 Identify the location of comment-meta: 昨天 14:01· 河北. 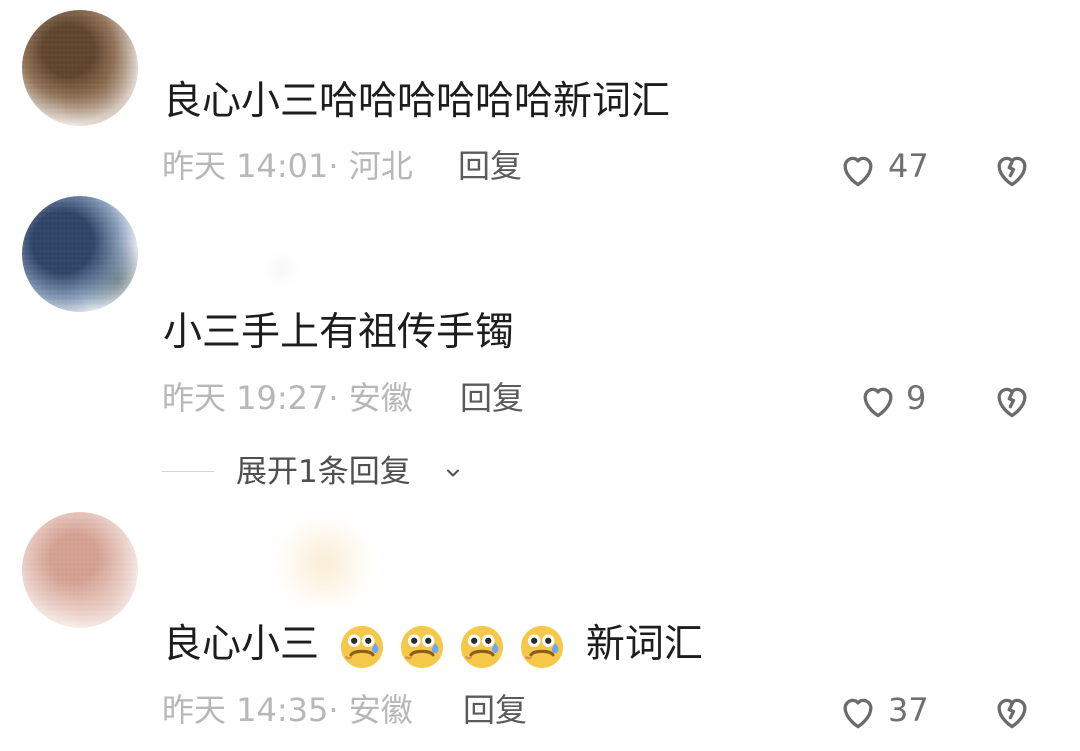
(287, 166).